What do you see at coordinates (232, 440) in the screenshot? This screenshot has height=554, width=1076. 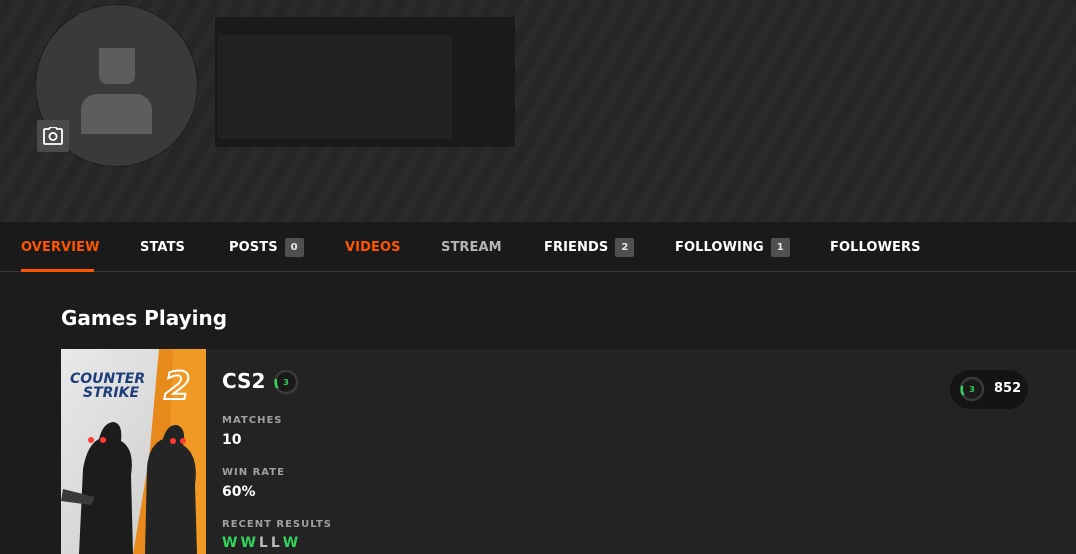 I see `matches-value: 10` at bounding box center [232, 440].